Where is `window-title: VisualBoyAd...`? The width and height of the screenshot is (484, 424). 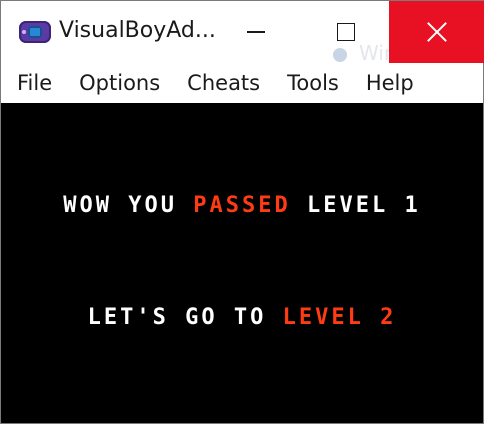 window-title: VisualBoyAd... is located at coordinates (137, 30).